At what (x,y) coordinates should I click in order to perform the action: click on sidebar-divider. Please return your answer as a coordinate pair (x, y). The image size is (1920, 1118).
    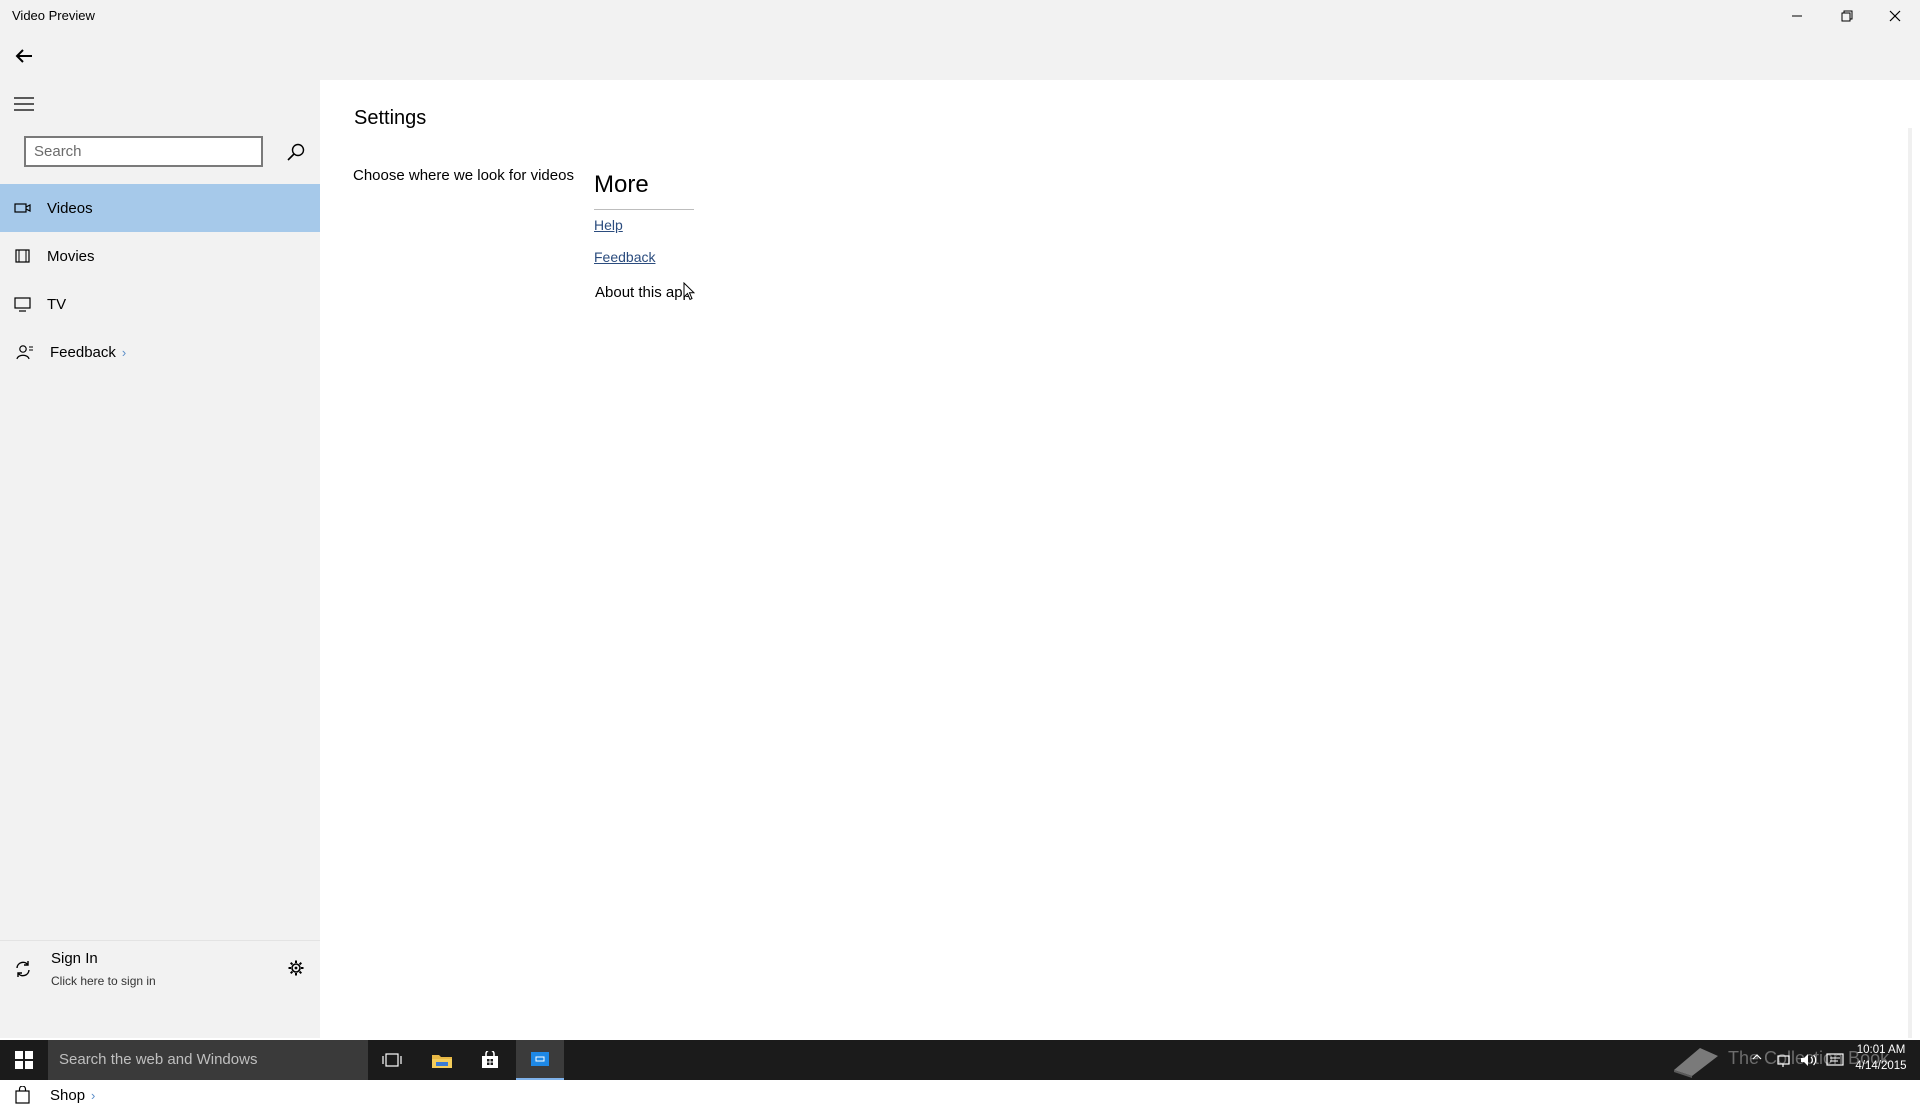
    Looking at the image, I should click on (160, 940).